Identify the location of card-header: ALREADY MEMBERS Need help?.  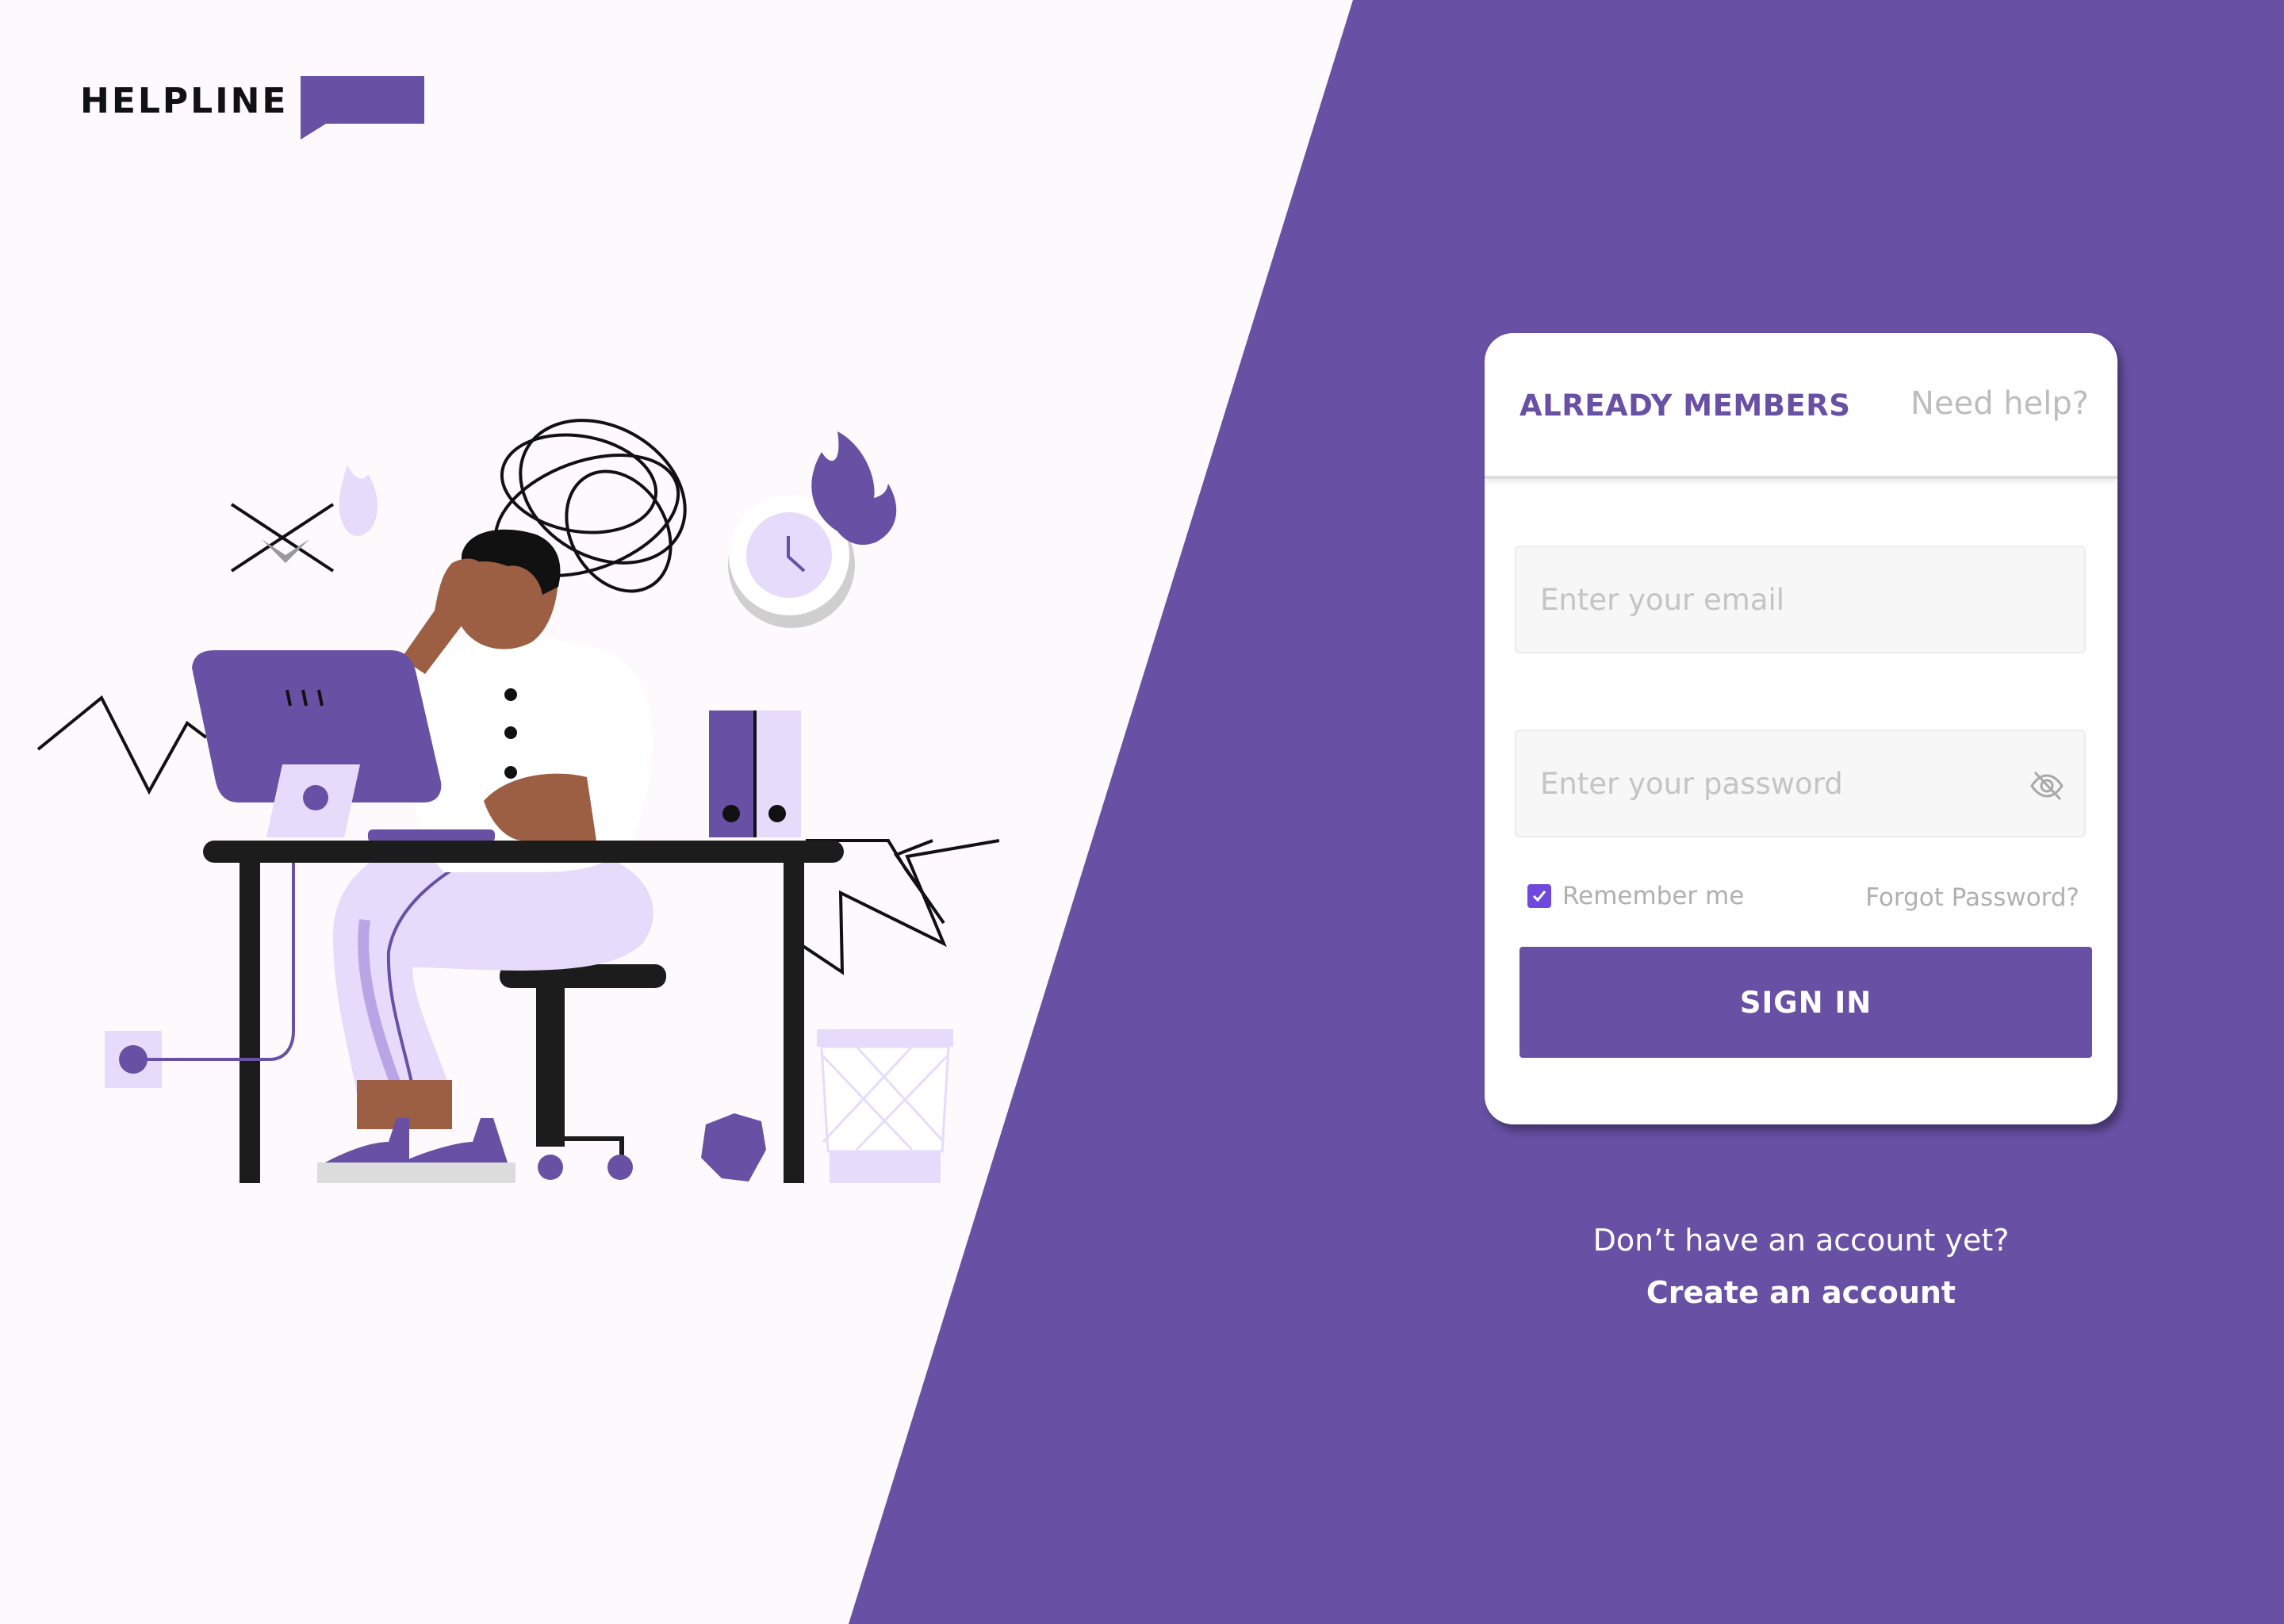
(1801, 406).